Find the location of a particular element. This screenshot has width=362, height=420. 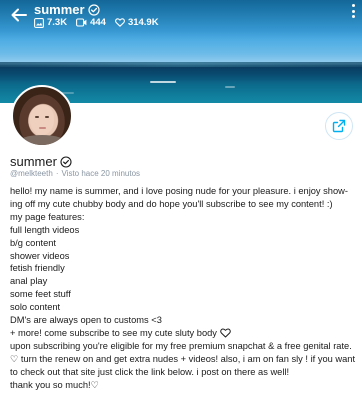

share-icon is located at coordinates (339, 126).